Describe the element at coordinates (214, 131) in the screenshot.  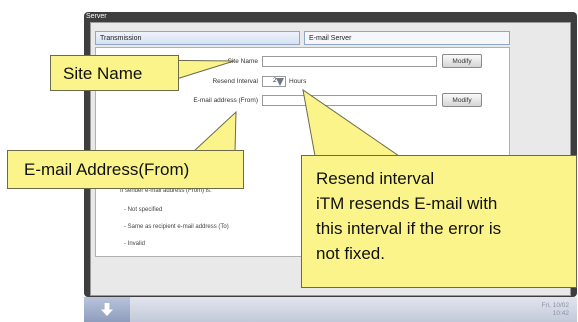
I see `email-from-pointer` at that location.